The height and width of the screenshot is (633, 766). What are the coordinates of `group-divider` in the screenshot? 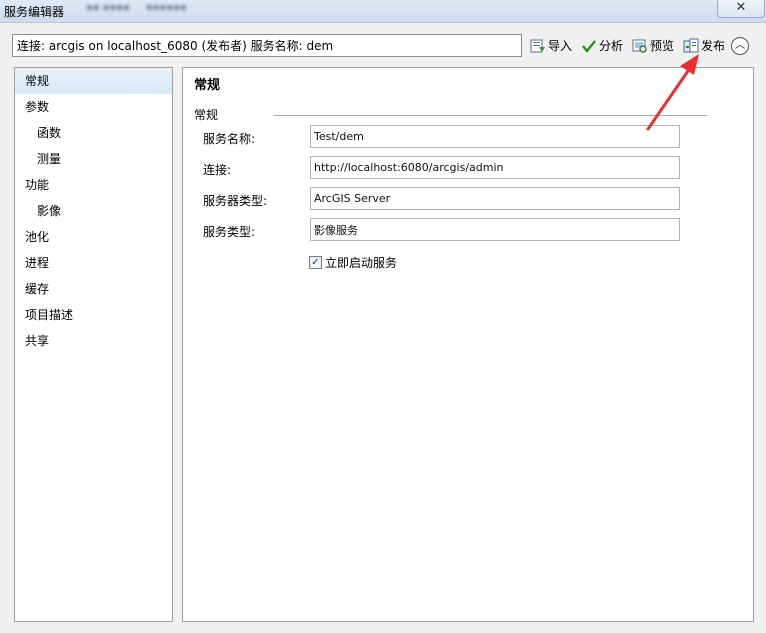 It's located at (490, 116).